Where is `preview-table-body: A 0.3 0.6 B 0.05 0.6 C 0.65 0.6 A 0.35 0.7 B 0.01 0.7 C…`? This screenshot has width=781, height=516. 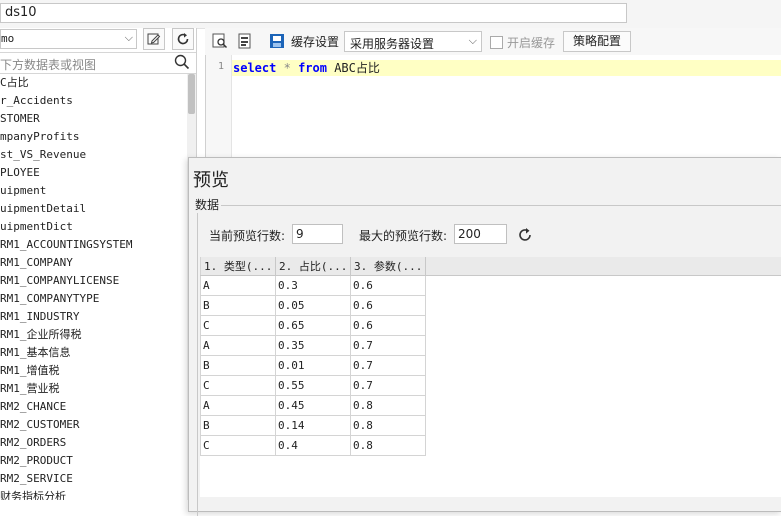 preview-table-body: A 0.3 0.6 B 0.05 0.6 C 0.65 0.6 A 0.35 0.7 B 0.01 0.7 C… is located at coordinates (313, 365).